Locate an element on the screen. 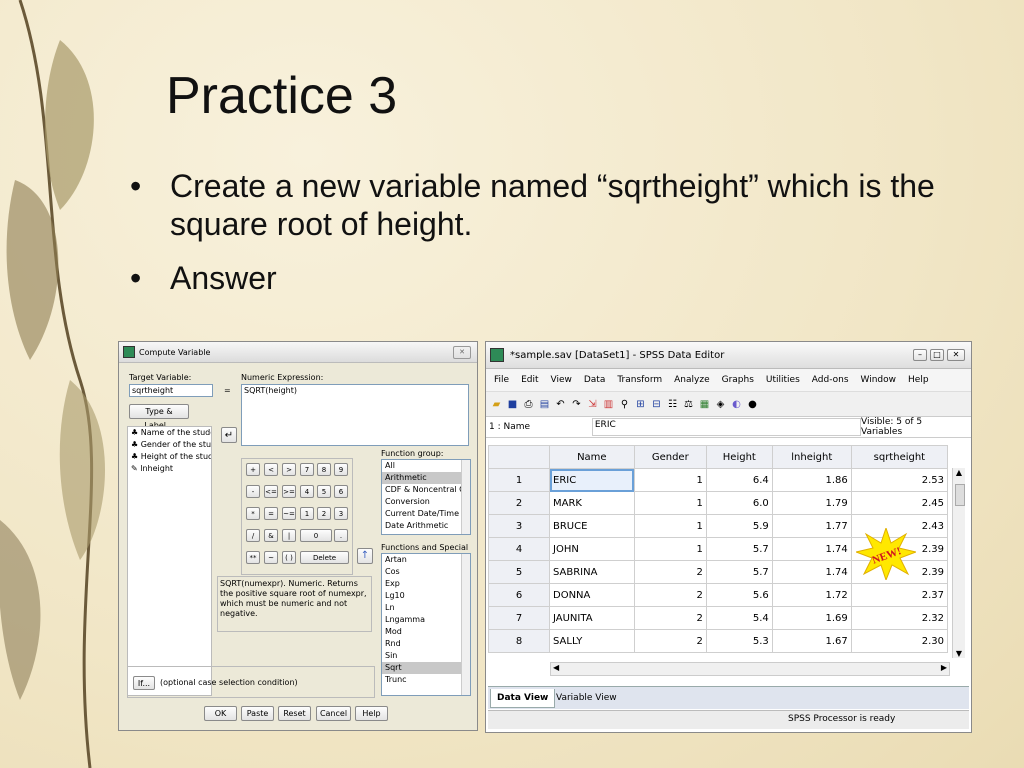 Image resolution: width=1024 pixels, height=768 pixels. menu-analyze: Analyze is located at coordinates (691, 380).